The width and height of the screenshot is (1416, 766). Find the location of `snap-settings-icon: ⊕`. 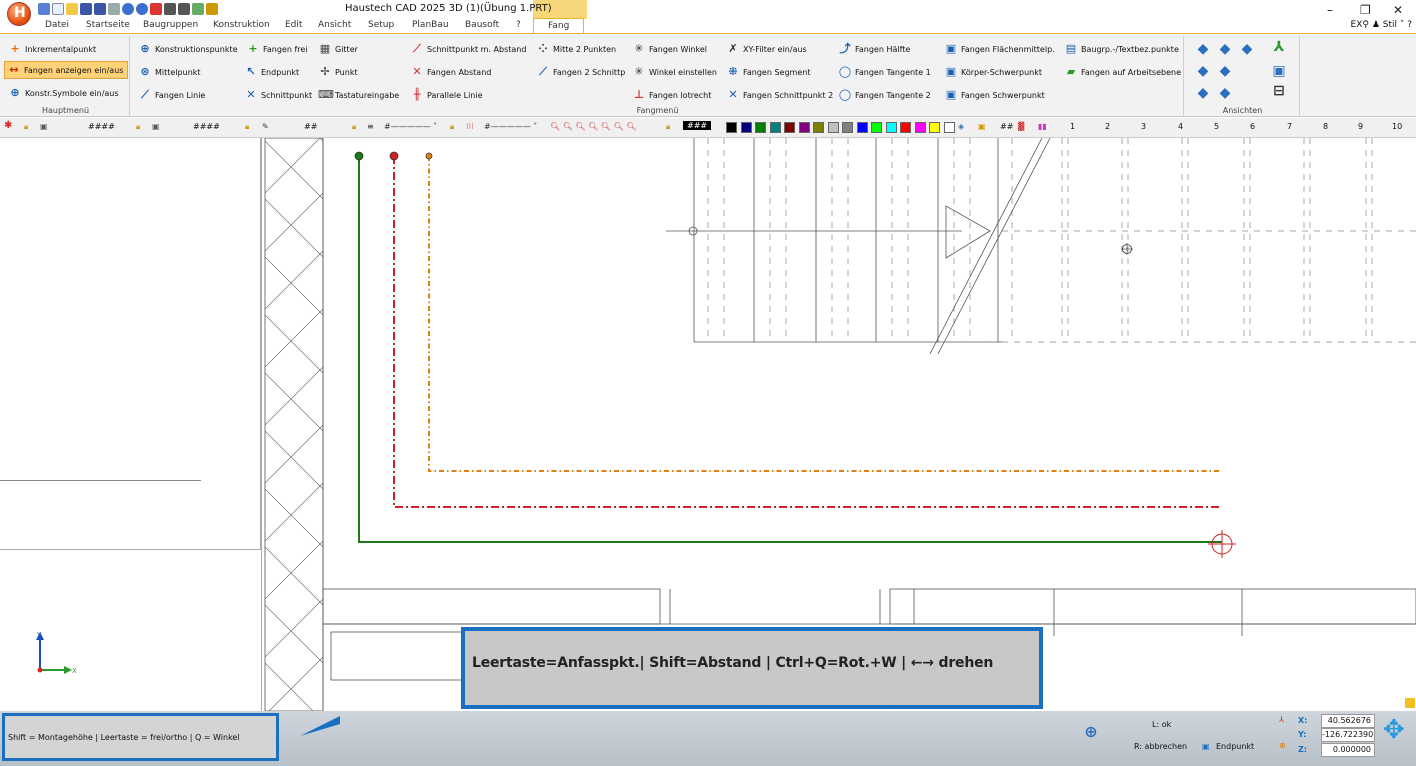

snap-settings-icon: ⊕ is located at coordinates (1091, 732).